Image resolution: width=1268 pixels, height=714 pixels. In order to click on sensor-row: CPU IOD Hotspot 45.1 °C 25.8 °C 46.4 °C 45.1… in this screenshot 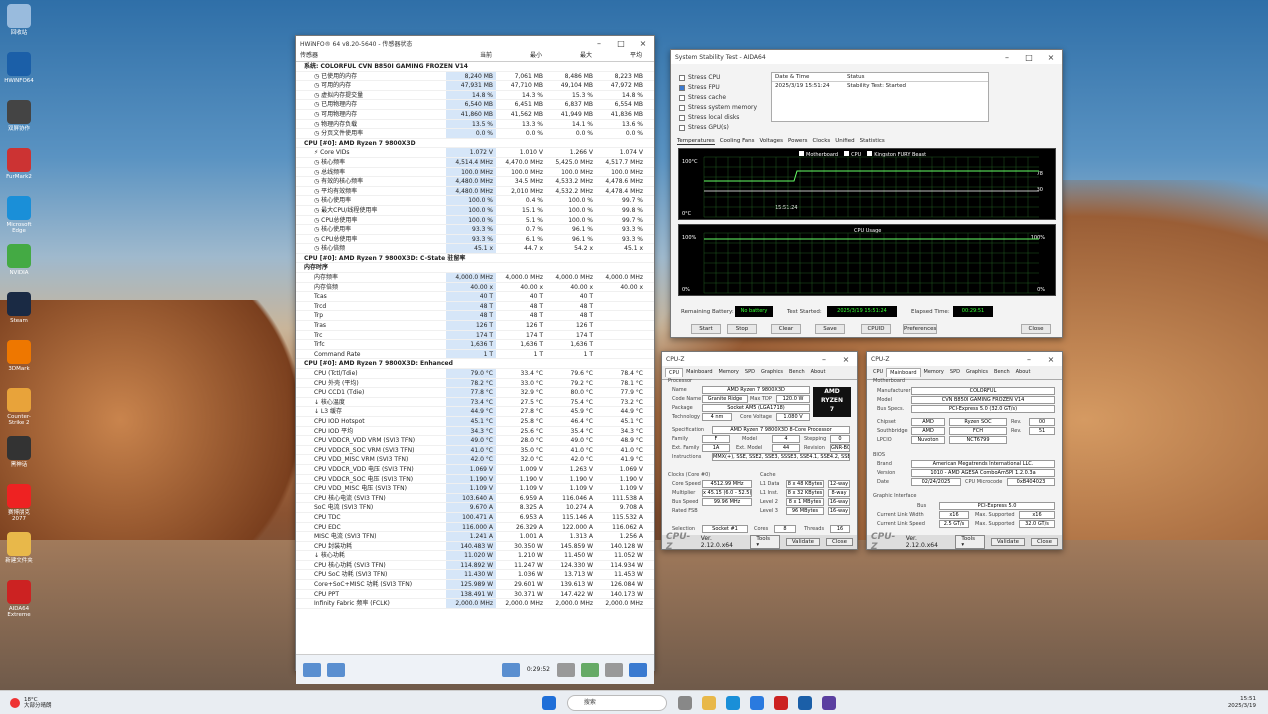, I will do `click(475, 421)`.